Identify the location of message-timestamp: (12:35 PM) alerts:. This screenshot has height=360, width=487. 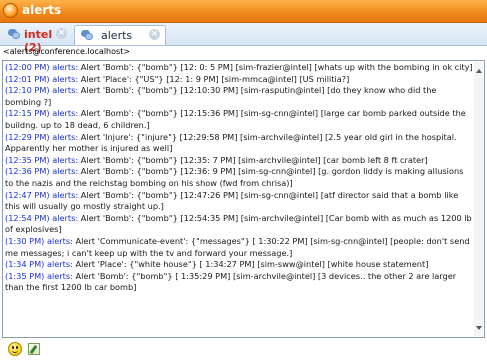
(42, 159).